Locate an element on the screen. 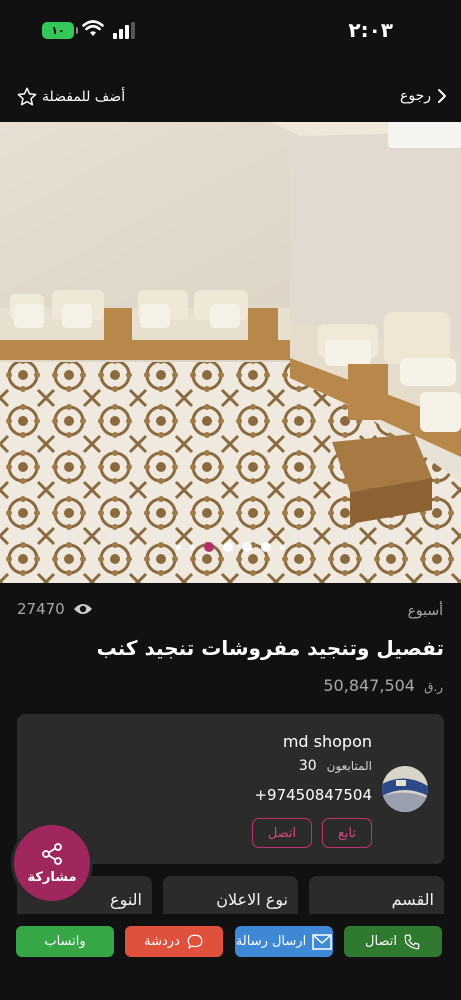 The width and height of the screenshot is (461, 1000). battery-icon: ١٠ is located at coordinates (60, 30).